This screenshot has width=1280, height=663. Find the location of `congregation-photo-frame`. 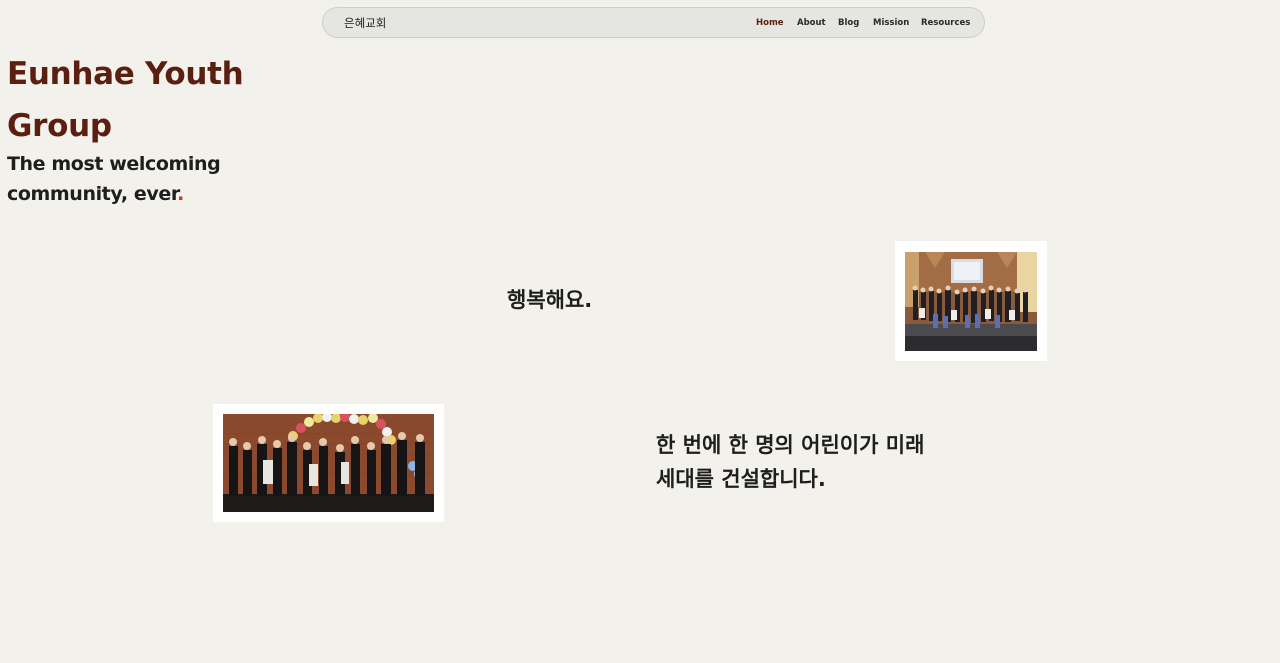

congregation-photo-frame is located at coordinates (971, 301).